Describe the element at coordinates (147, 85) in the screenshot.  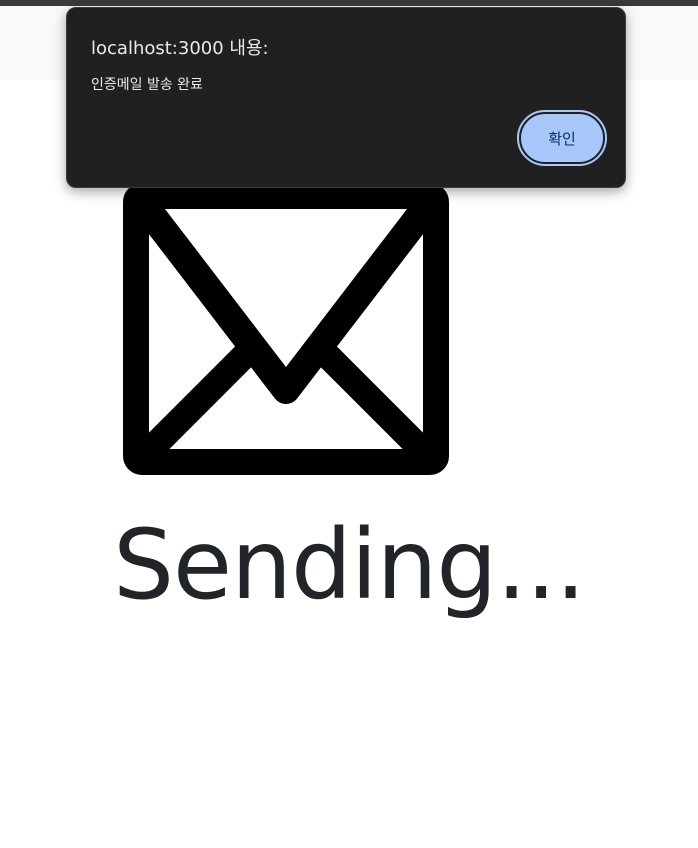
I see `dialog-message: 인증메일 발송 완료` at that location.